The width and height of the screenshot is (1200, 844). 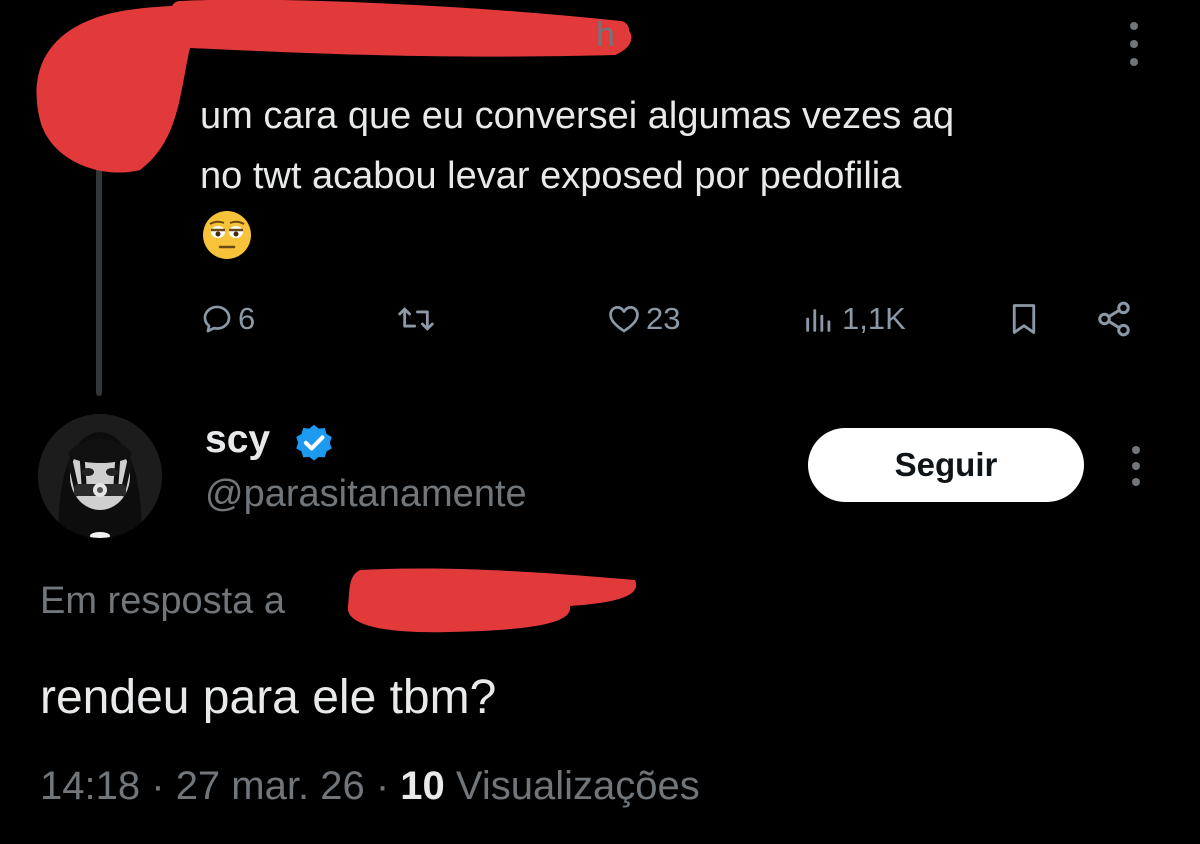 I want to click on follow-button: Seguir, so click(x=946, y=465).